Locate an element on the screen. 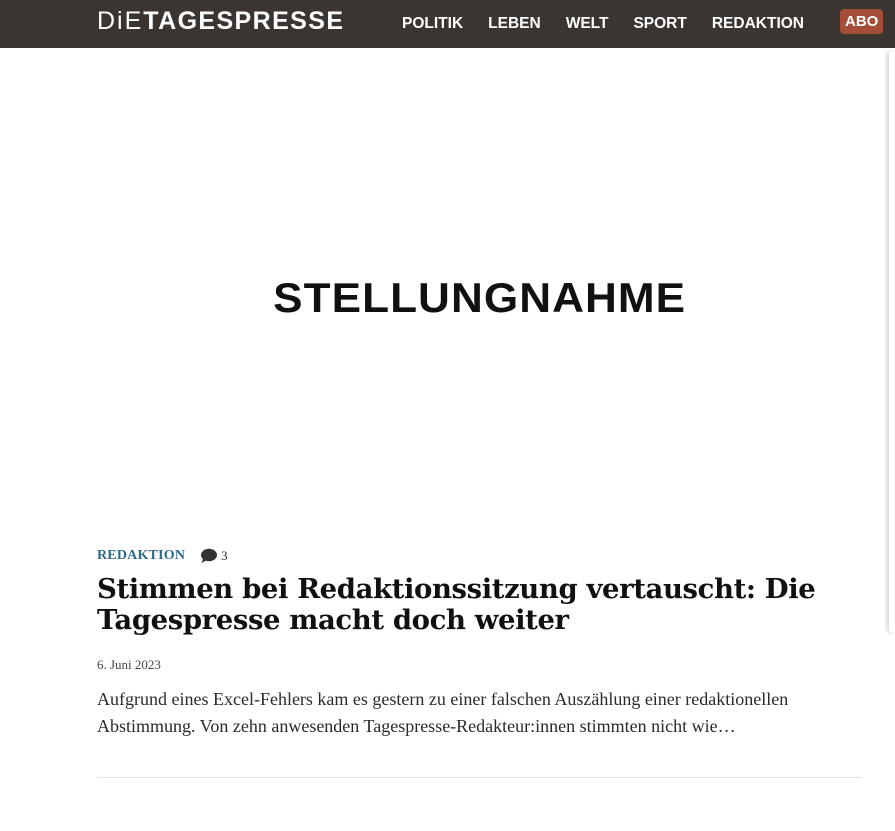 The width and height of the screenshot is (895, 831). nav-item-redaktion: REDAKTION is located at coordinates (758, 24).